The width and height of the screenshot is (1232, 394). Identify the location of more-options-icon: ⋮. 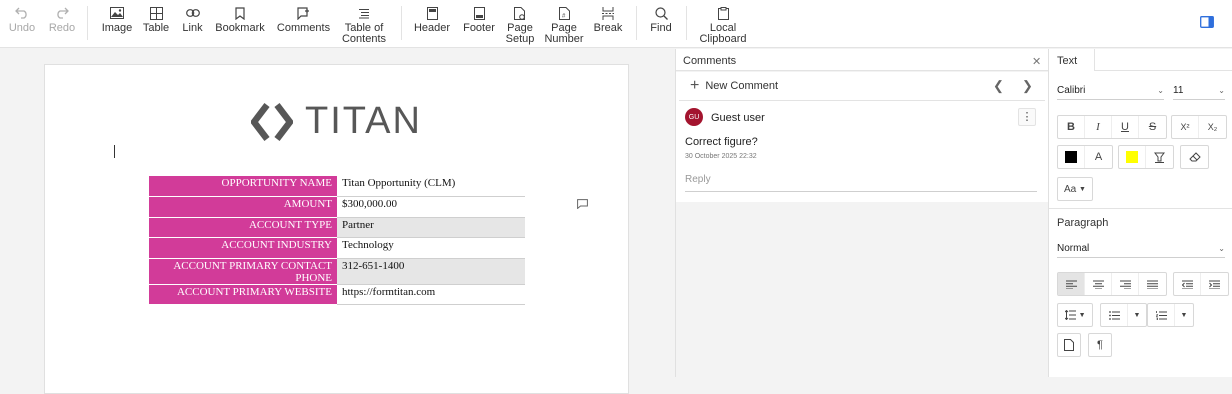
(1027, 117).